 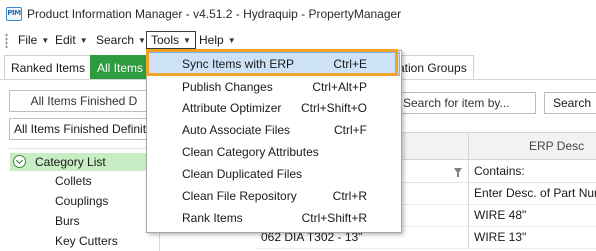 I want to click on app-logo-icon: PIM, so click(x=14, y=14).